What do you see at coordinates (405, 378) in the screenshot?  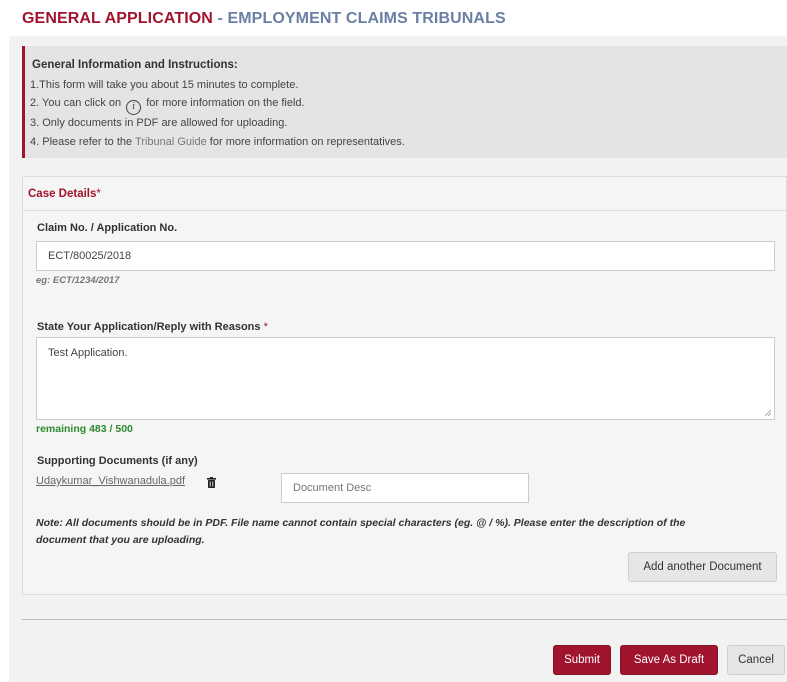 I see `reason-textarea: Test Application.` at bounding box center [405, 378].